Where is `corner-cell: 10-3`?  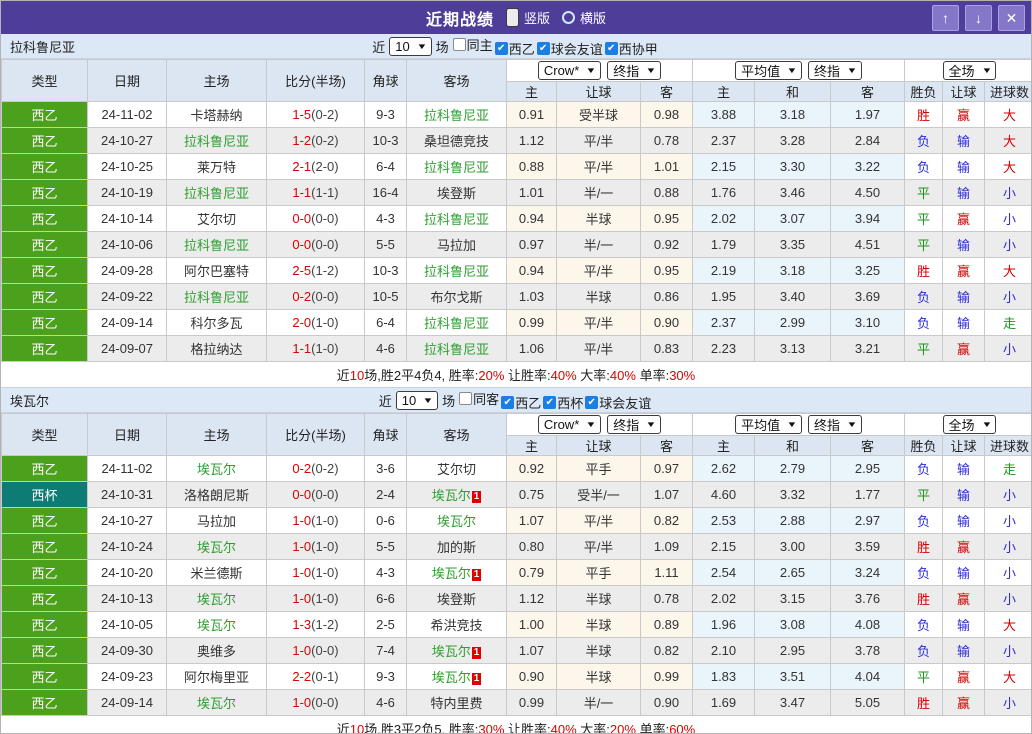 corner-cell: 10-3 is located at coordinates (385, 140).